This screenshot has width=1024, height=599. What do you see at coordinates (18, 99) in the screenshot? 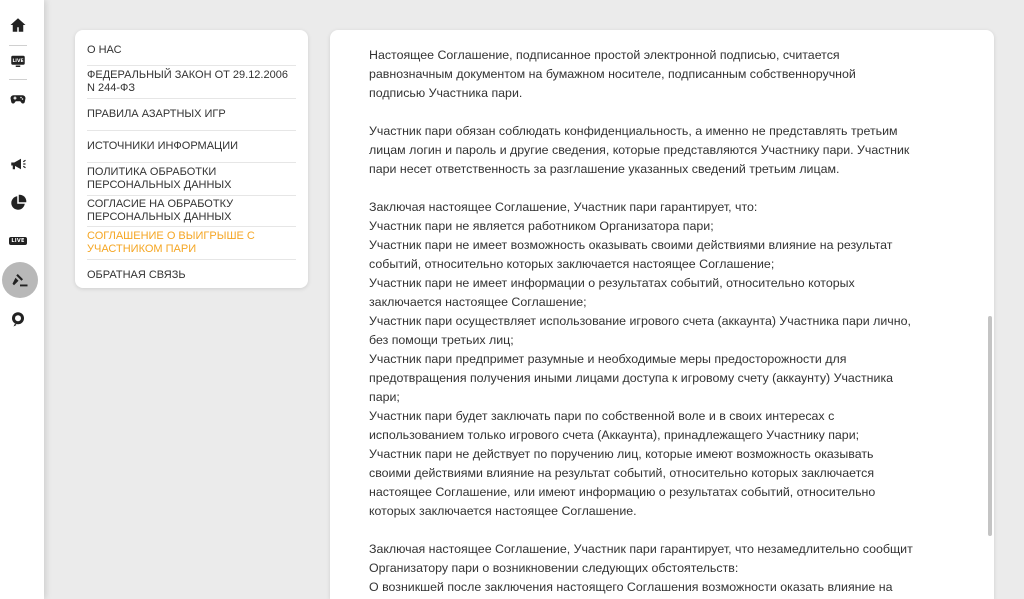
I see `gamepad-icon` at bounding box center [18, 99].